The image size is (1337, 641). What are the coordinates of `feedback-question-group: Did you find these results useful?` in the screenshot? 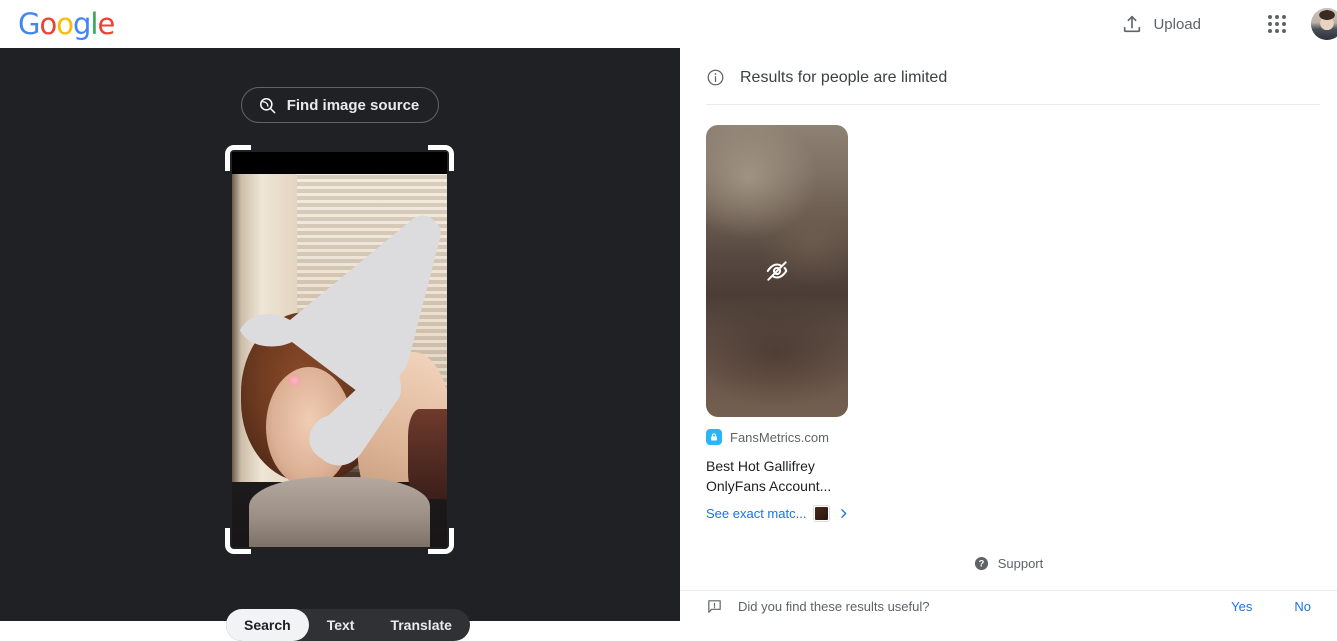 It's located at (818, 606).